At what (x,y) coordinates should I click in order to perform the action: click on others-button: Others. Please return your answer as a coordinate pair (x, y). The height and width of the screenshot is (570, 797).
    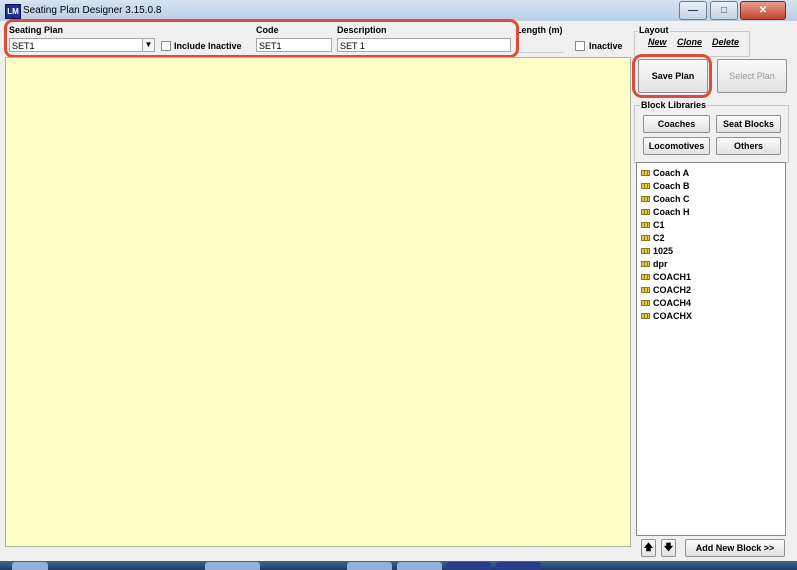
    Looking at the image, I should click on (748, 146).